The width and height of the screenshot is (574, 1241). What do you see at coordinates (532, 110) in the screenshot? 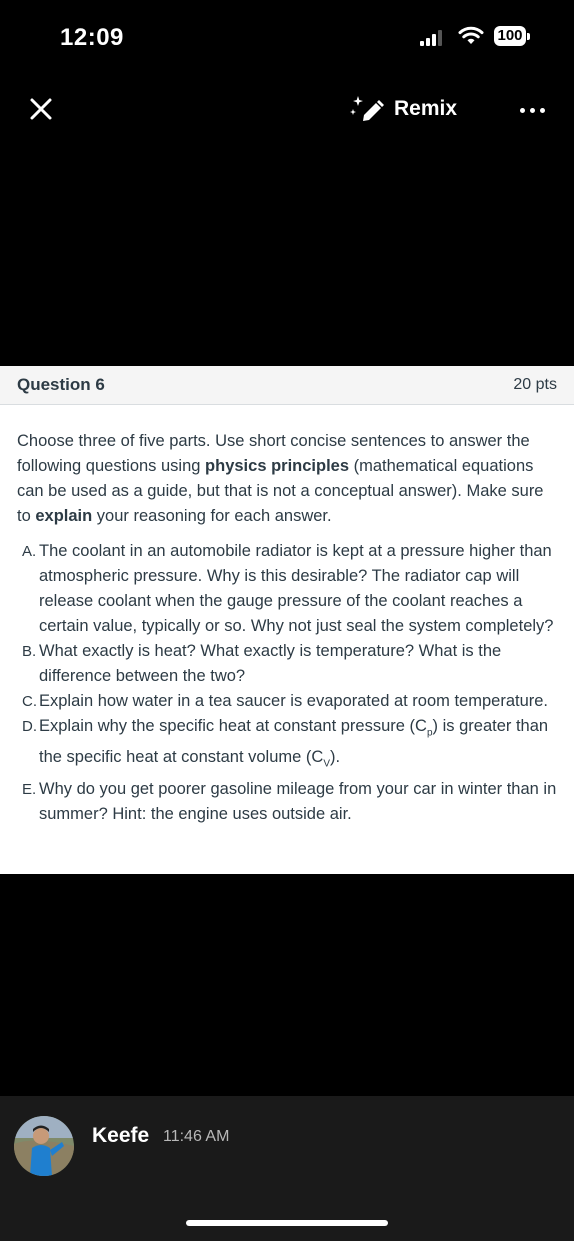
I see `more-options-button` at bounding box center [532, 110].